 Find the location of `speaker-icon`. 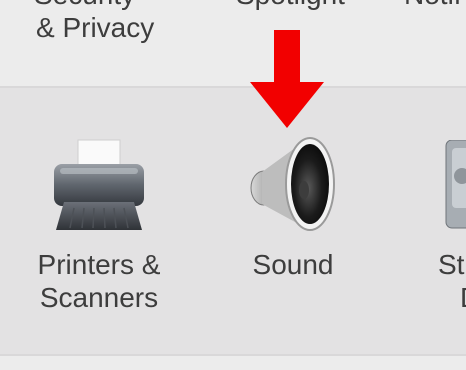

speaker-icon is located at coordinates (292, 184).